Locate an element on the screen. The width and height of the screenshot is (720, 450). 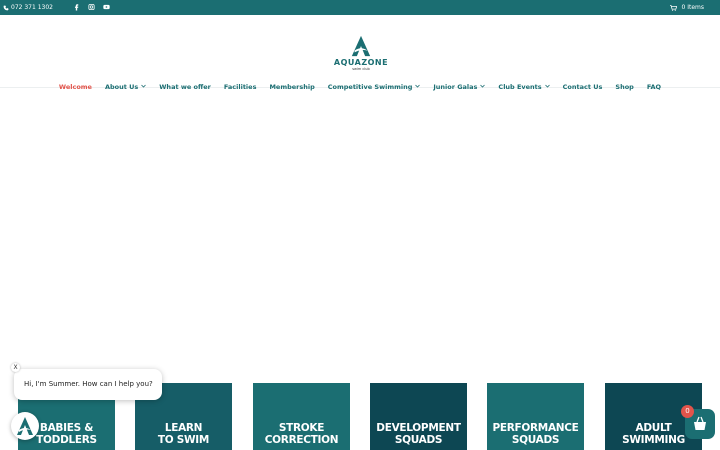
chat-greeting-bubble: Hi, I'm Summer. How can I help you? is located at coordinates (88, 384).